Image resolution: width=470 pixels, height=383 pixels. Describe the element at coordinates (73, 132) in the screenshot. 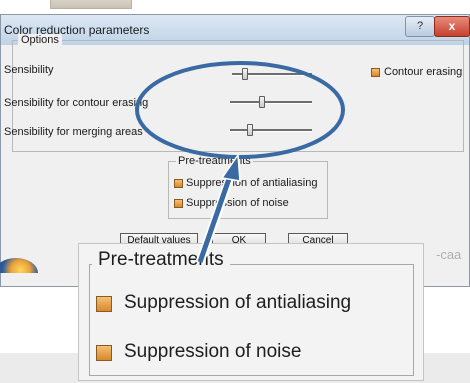

I see `sensibility-merging-label: Sensibility for merging areas` at that location.